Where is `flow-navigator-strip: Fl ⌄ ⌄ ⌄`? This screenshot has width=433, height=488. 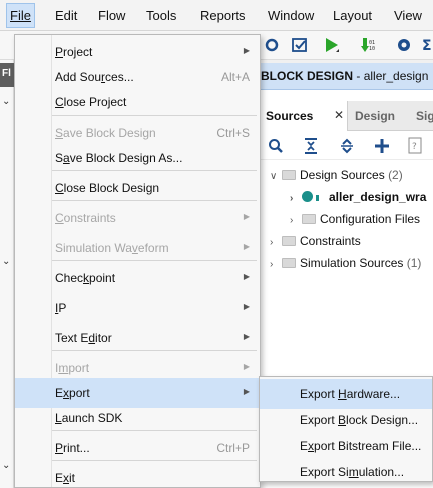 flow-navigator-strip: Fl ⌄ ⌄ ⌄ is located at coordinates (7, 274).